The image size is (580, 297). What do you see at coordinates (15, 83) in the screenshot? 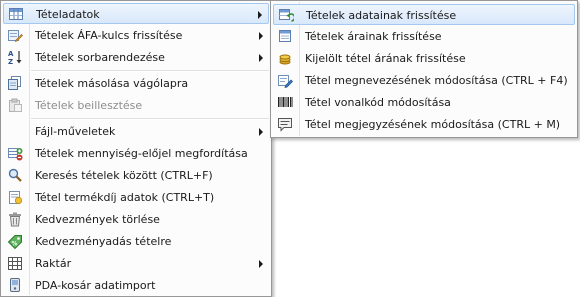
I see `copy-icon` at bounding box center [15, 83].